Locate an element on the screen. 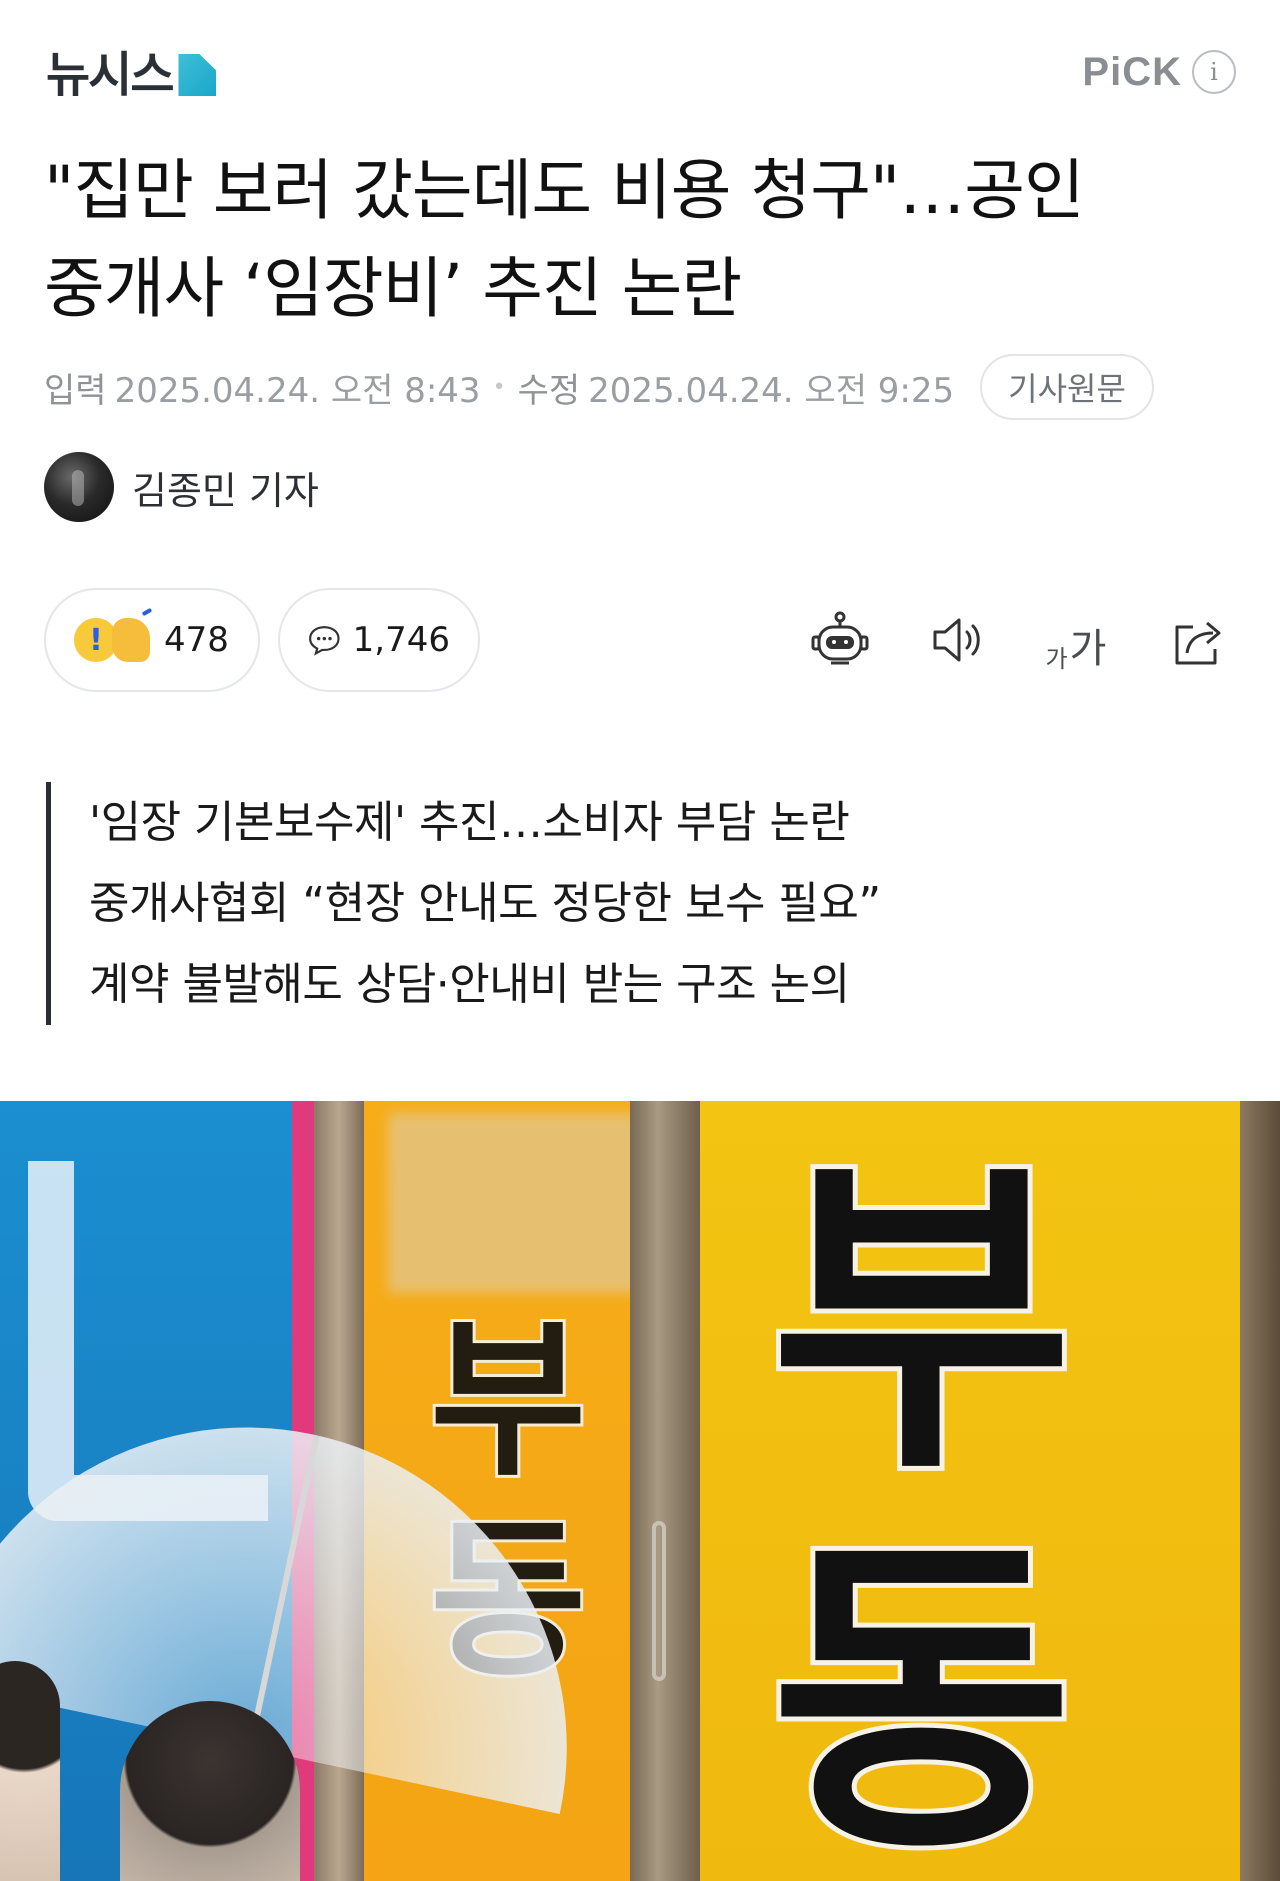 Image resolution: width=1280 pixels, height=1881 pixels. summary-line: 중개사협회 “현장 안내도 정당한 보수 필요” is located at coordinates (485, 903).